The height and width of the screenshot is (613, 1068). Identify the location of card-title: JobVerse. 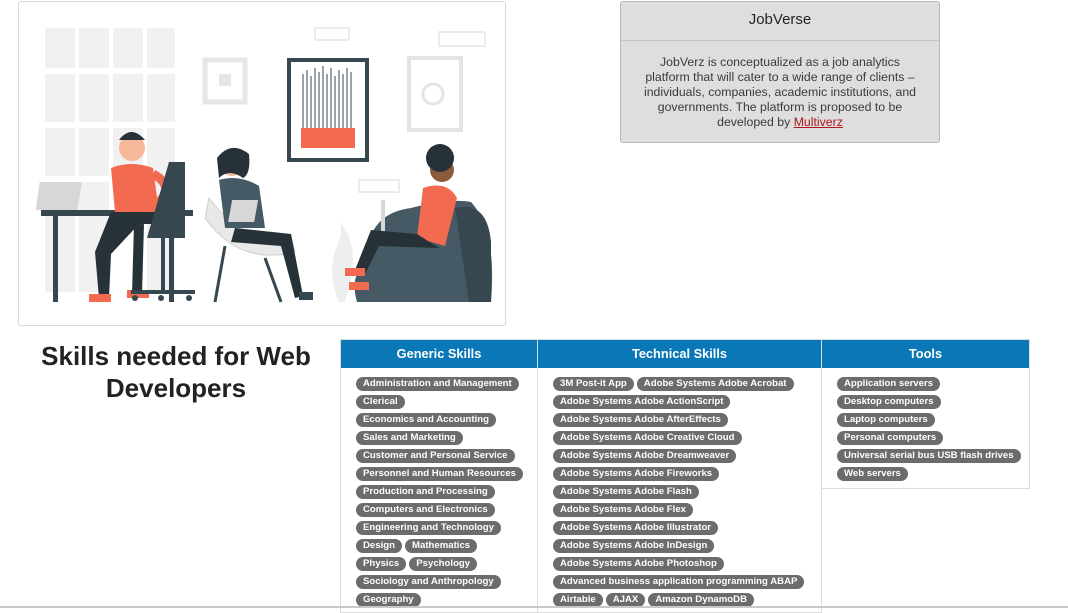
(780, 21).